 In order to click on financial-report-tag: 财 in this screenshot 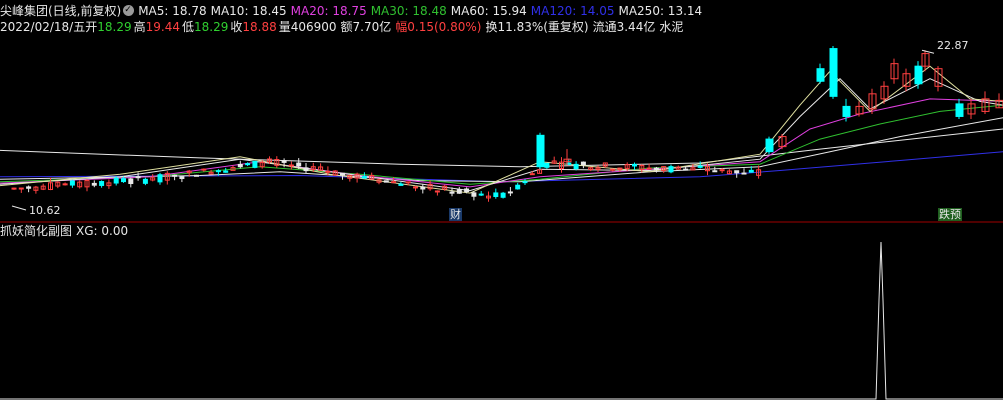, I will do `click(455, 214)`.